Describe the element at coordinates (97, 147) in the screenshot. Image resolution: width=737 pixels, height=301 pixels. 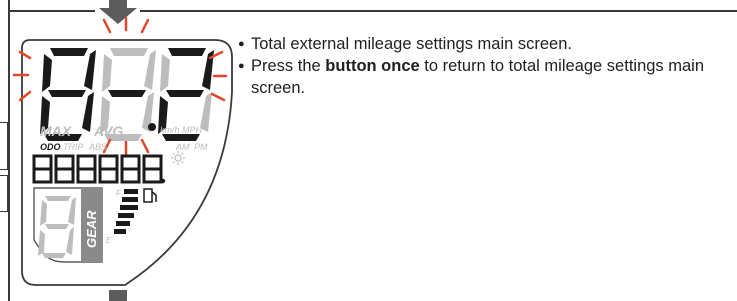
I see `label-abs: ABS` at that location.